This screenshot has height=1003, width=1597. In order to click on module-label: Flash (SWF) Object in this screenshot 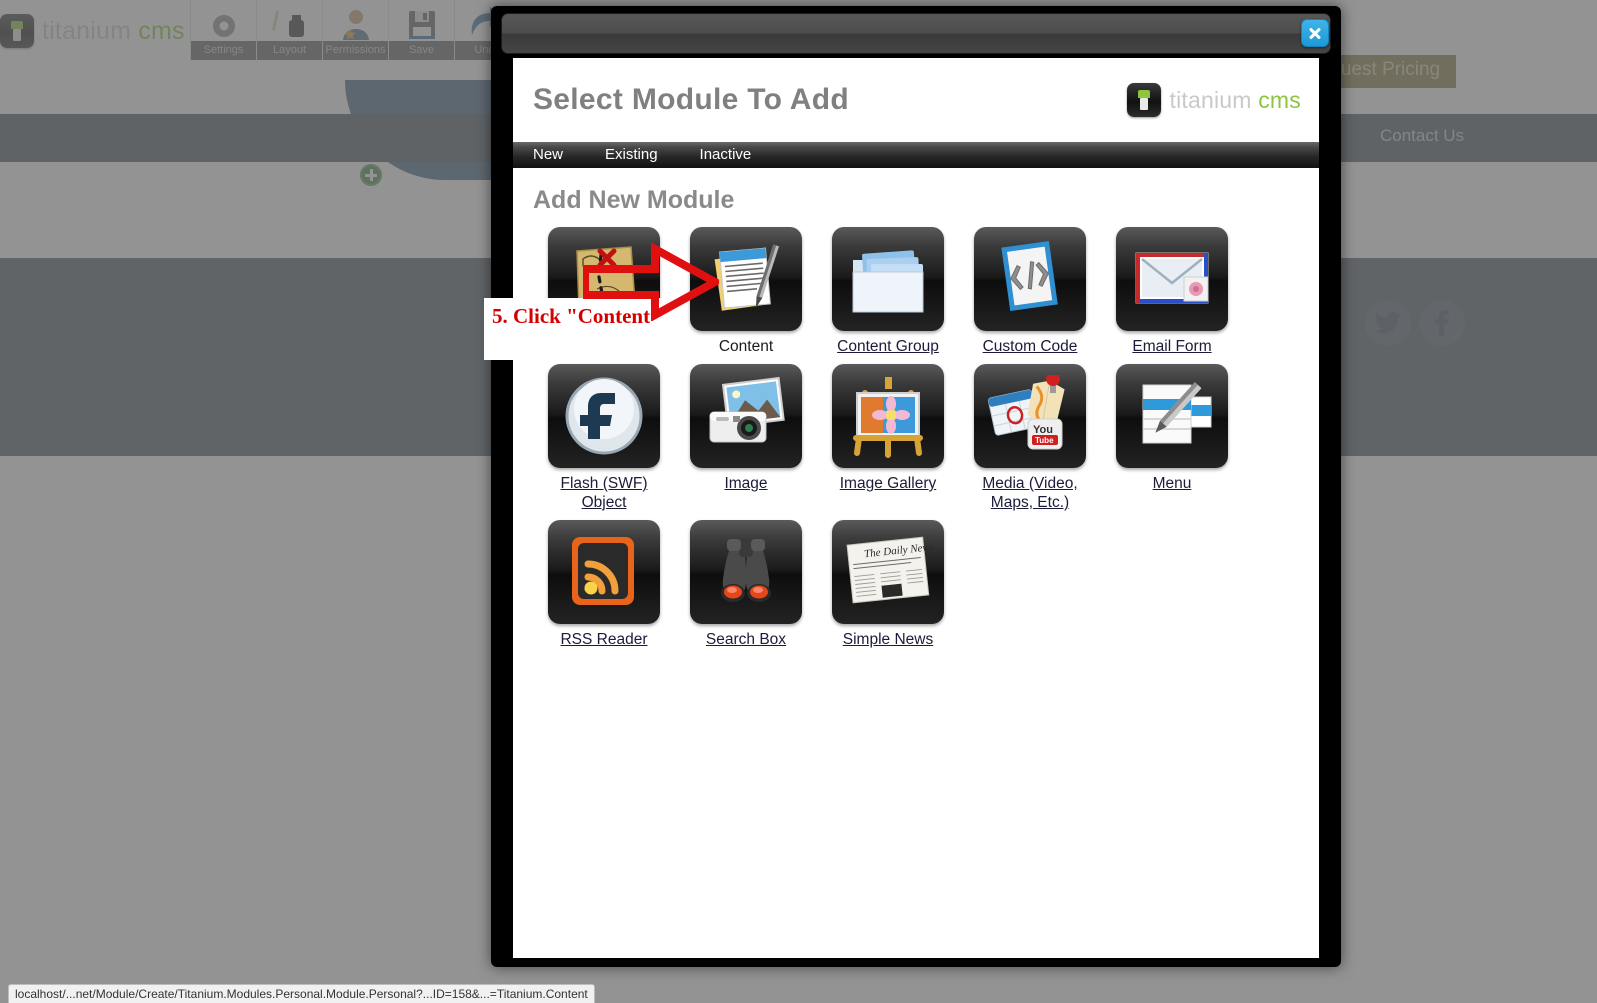, I will do `click(604, 493)`.